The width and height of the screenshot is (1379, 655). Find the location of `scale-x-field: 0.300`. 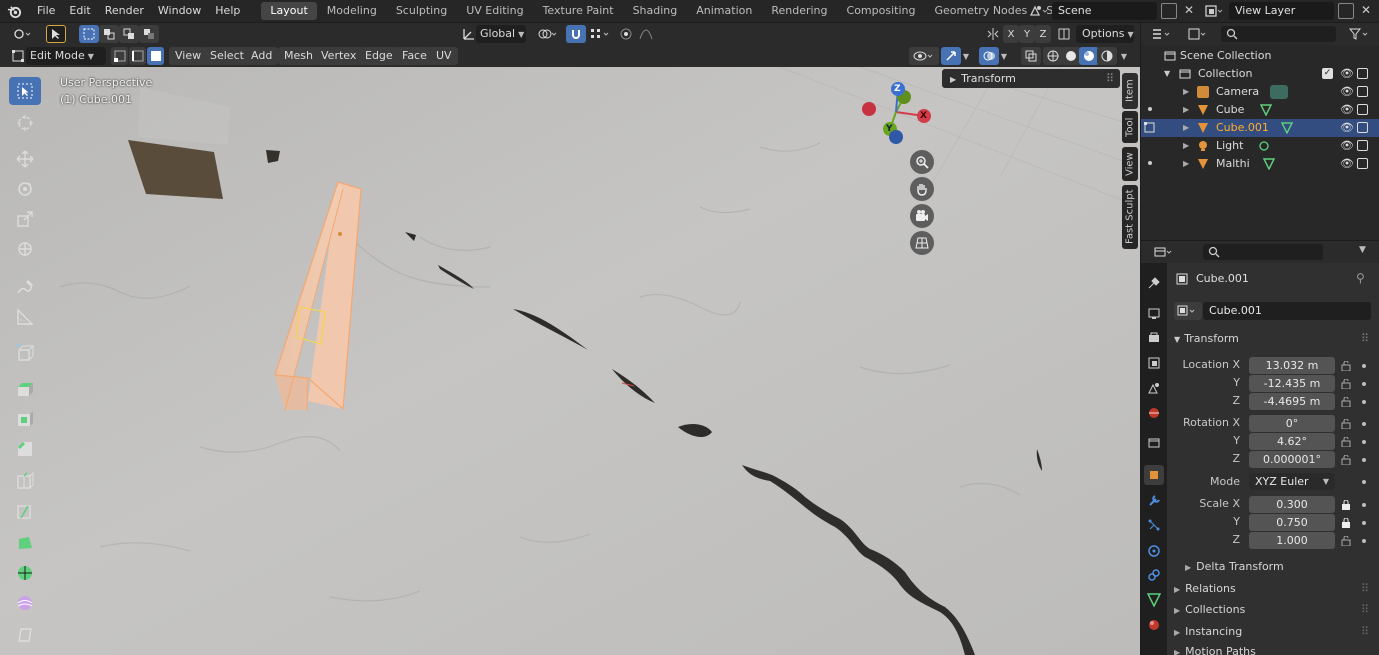

scale-x-field: 0.300 is located at coordinates (1292, 504).